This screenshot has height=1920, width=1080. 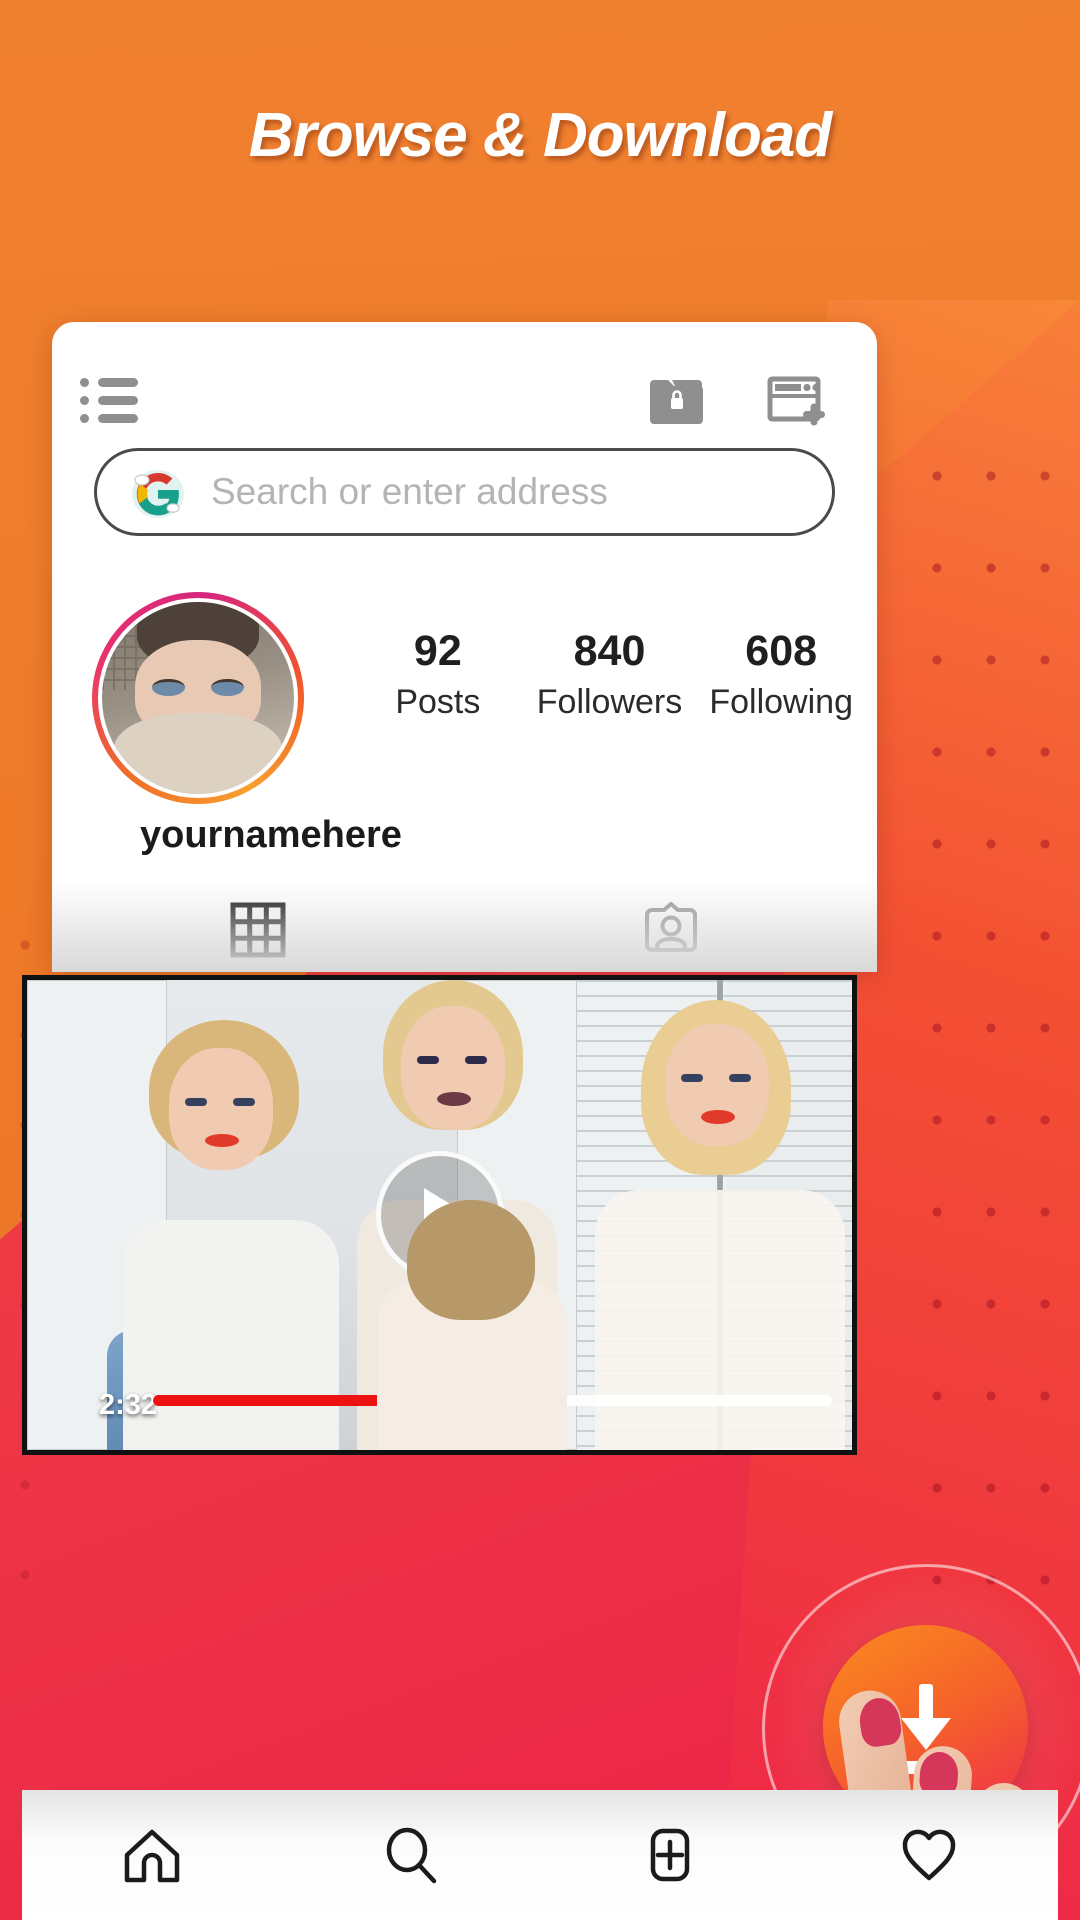 What do you see at coordinates (198, 698) in the screenshot?
I see `avatar` at bounding box center [198, 698].